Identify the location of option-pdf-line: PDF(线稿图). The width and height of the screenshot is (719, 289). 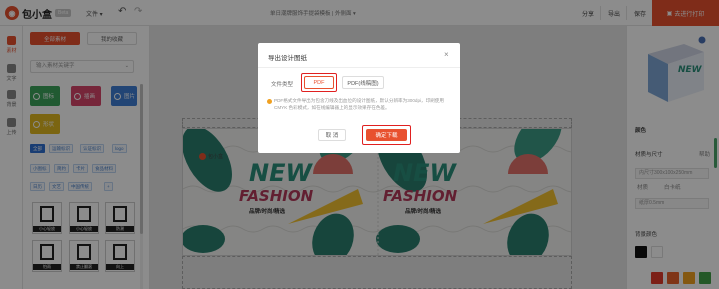
(363, 82).